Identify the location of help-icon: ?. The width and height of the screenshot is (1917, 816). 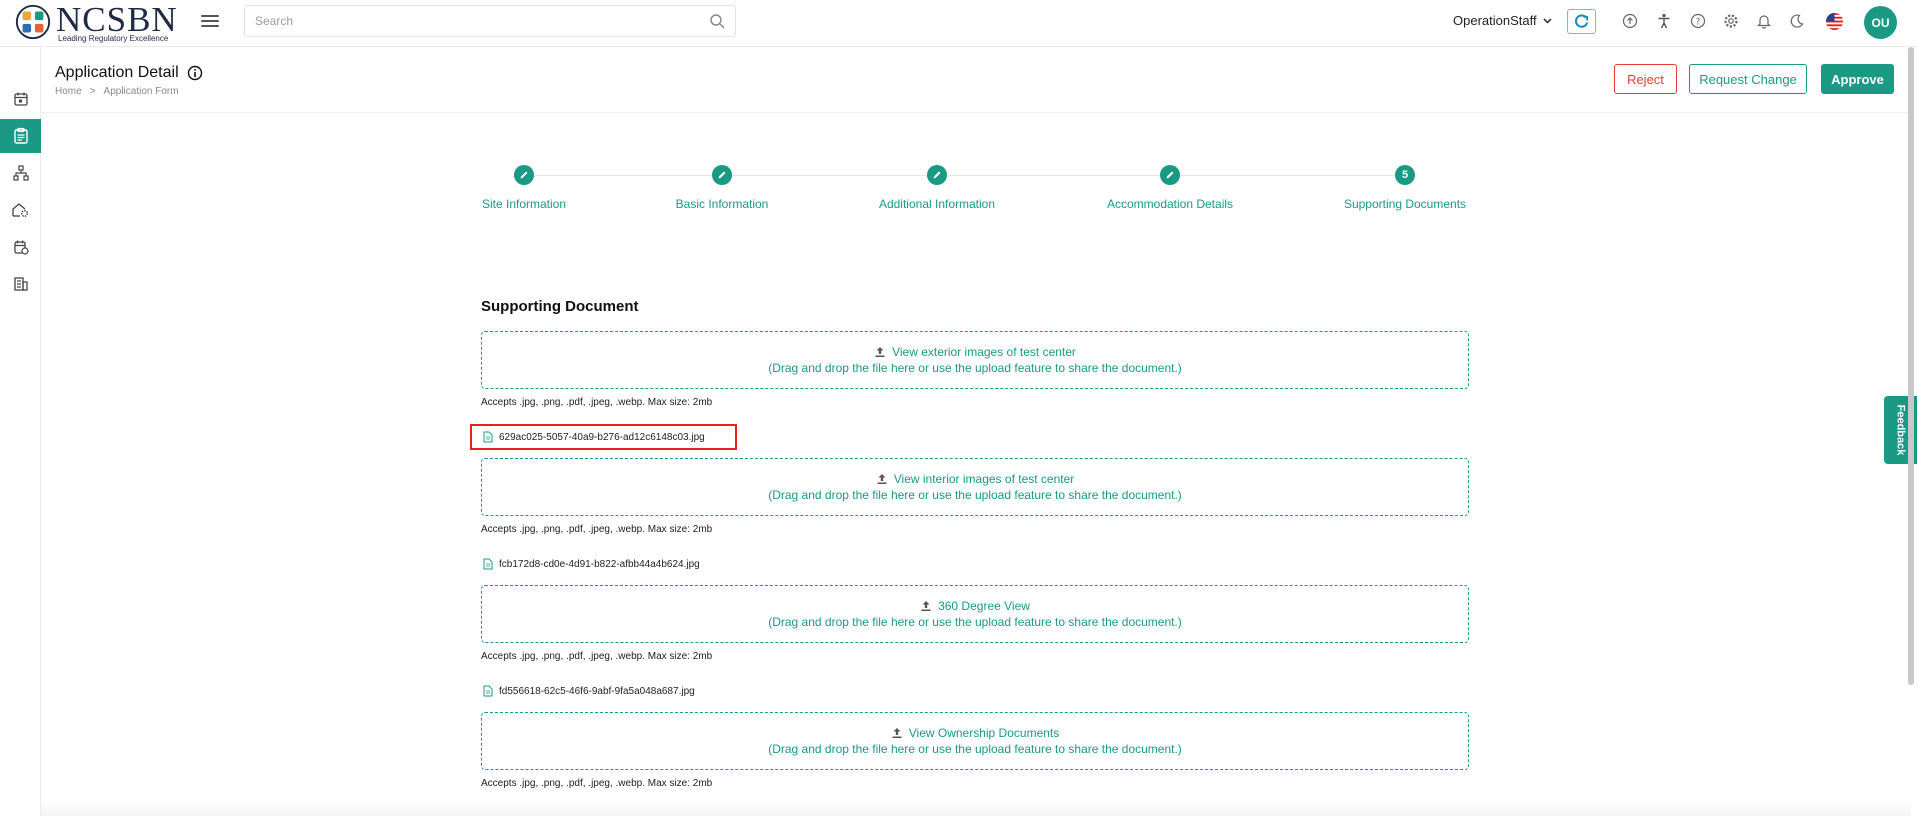
(1698, 21).